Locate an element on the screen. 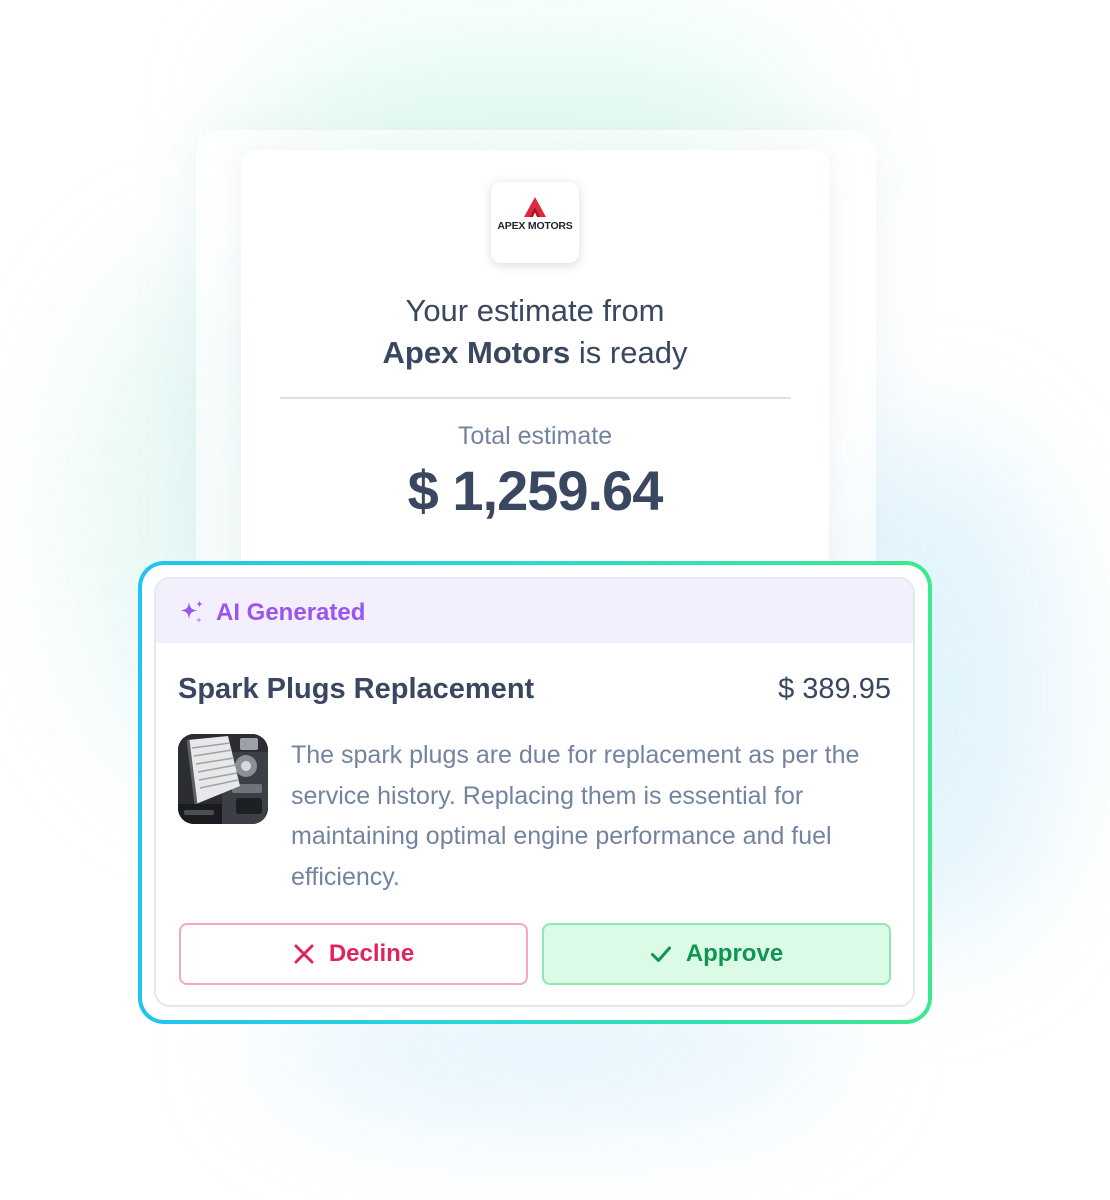 Image resolution: width=1110 pixels, height=1200 pixels. estimate-headline: Your estimate from Apex Motors is ready is located at coordinates (535, 332).